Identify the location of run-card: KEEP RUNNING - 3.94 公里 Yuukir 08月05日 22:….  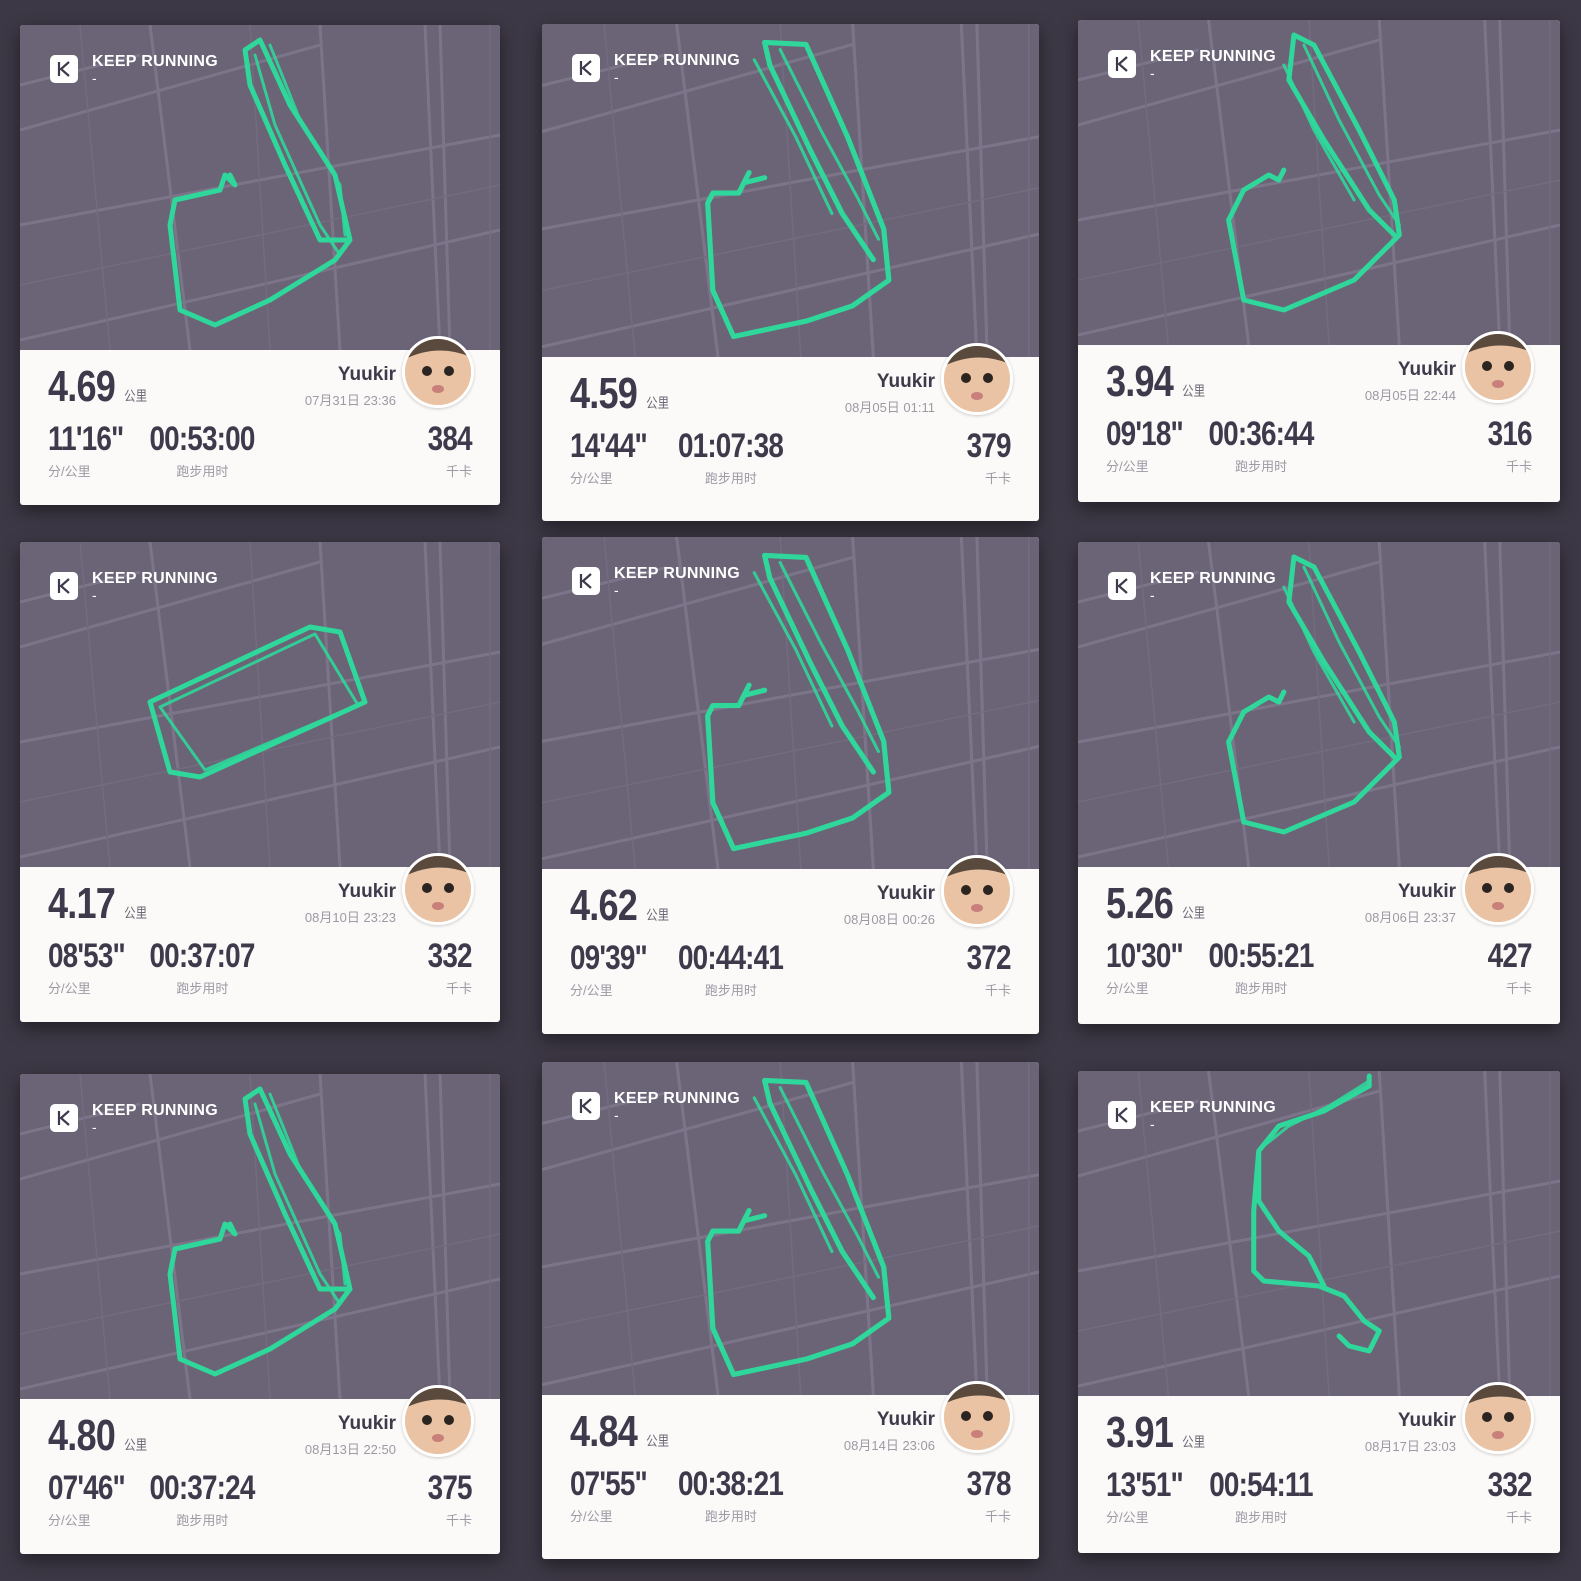
(1319, 261).